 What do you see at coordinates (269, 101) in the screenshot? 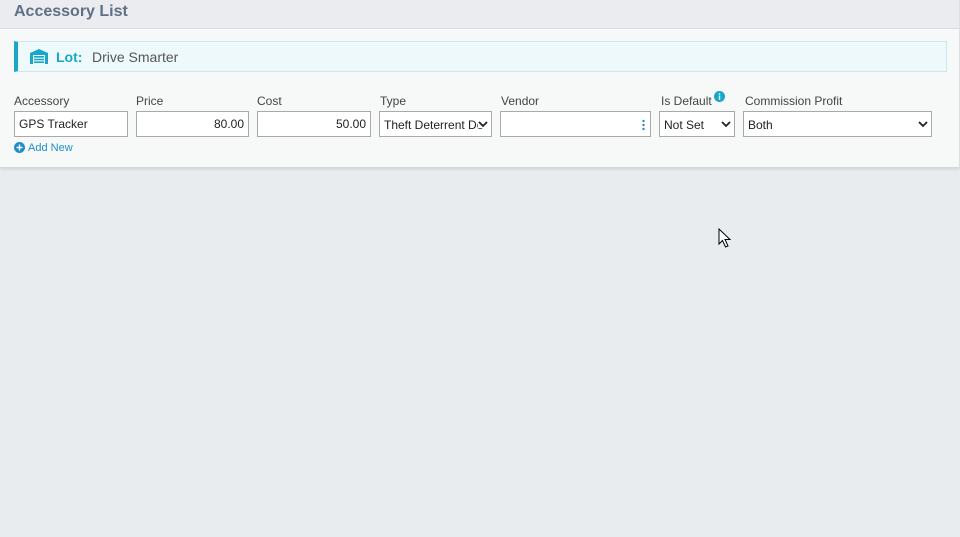
I see `cost-column-label: Cost` at bounding box center [269, 101].